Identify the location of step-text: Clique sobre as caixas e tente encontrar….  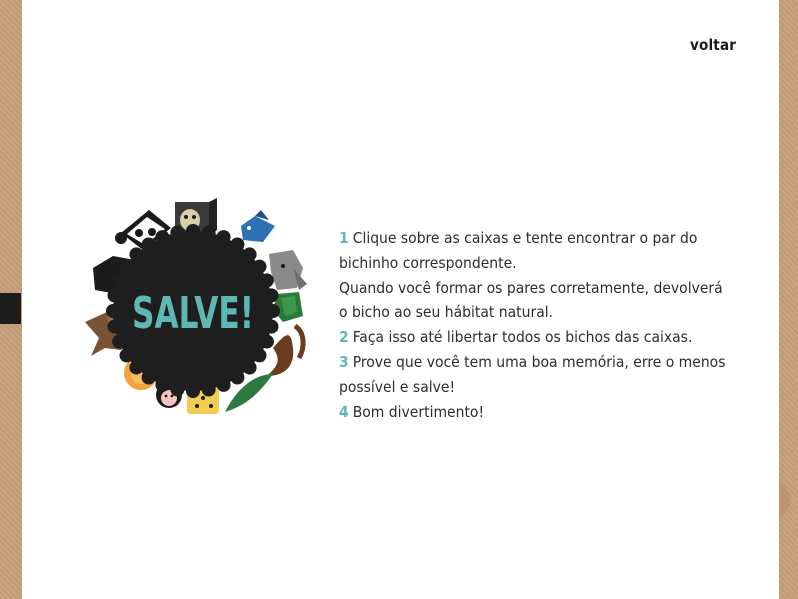
(518, 250).